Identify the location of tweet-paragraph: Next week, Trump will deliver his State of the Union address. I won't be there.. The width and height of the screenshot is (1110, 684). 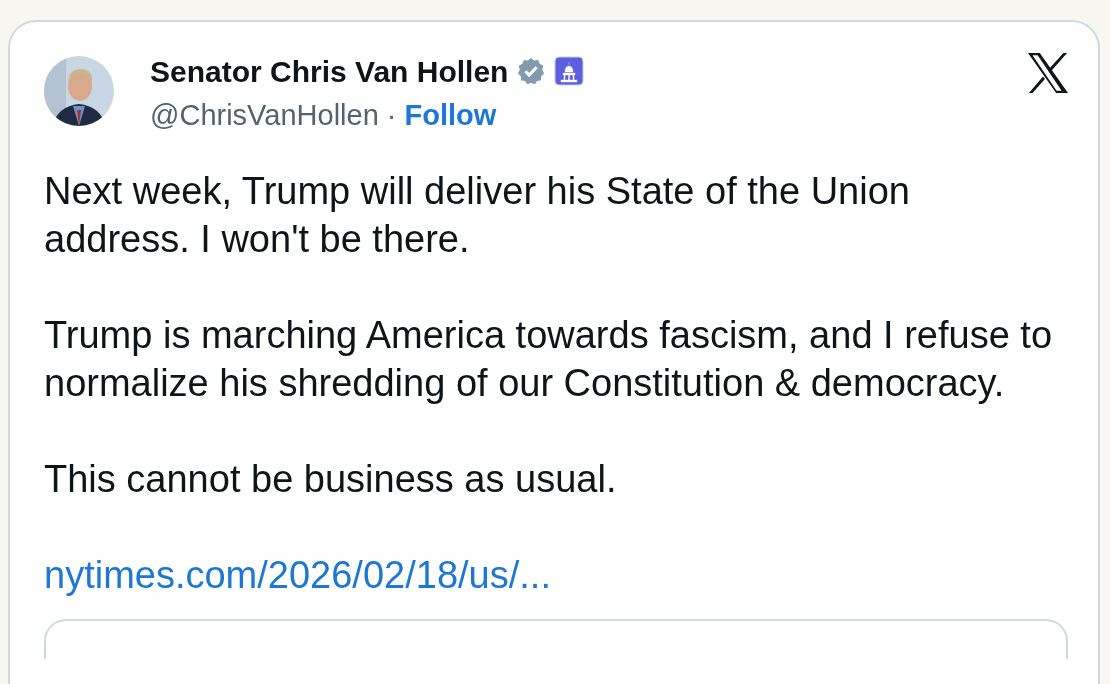
(477, 215).